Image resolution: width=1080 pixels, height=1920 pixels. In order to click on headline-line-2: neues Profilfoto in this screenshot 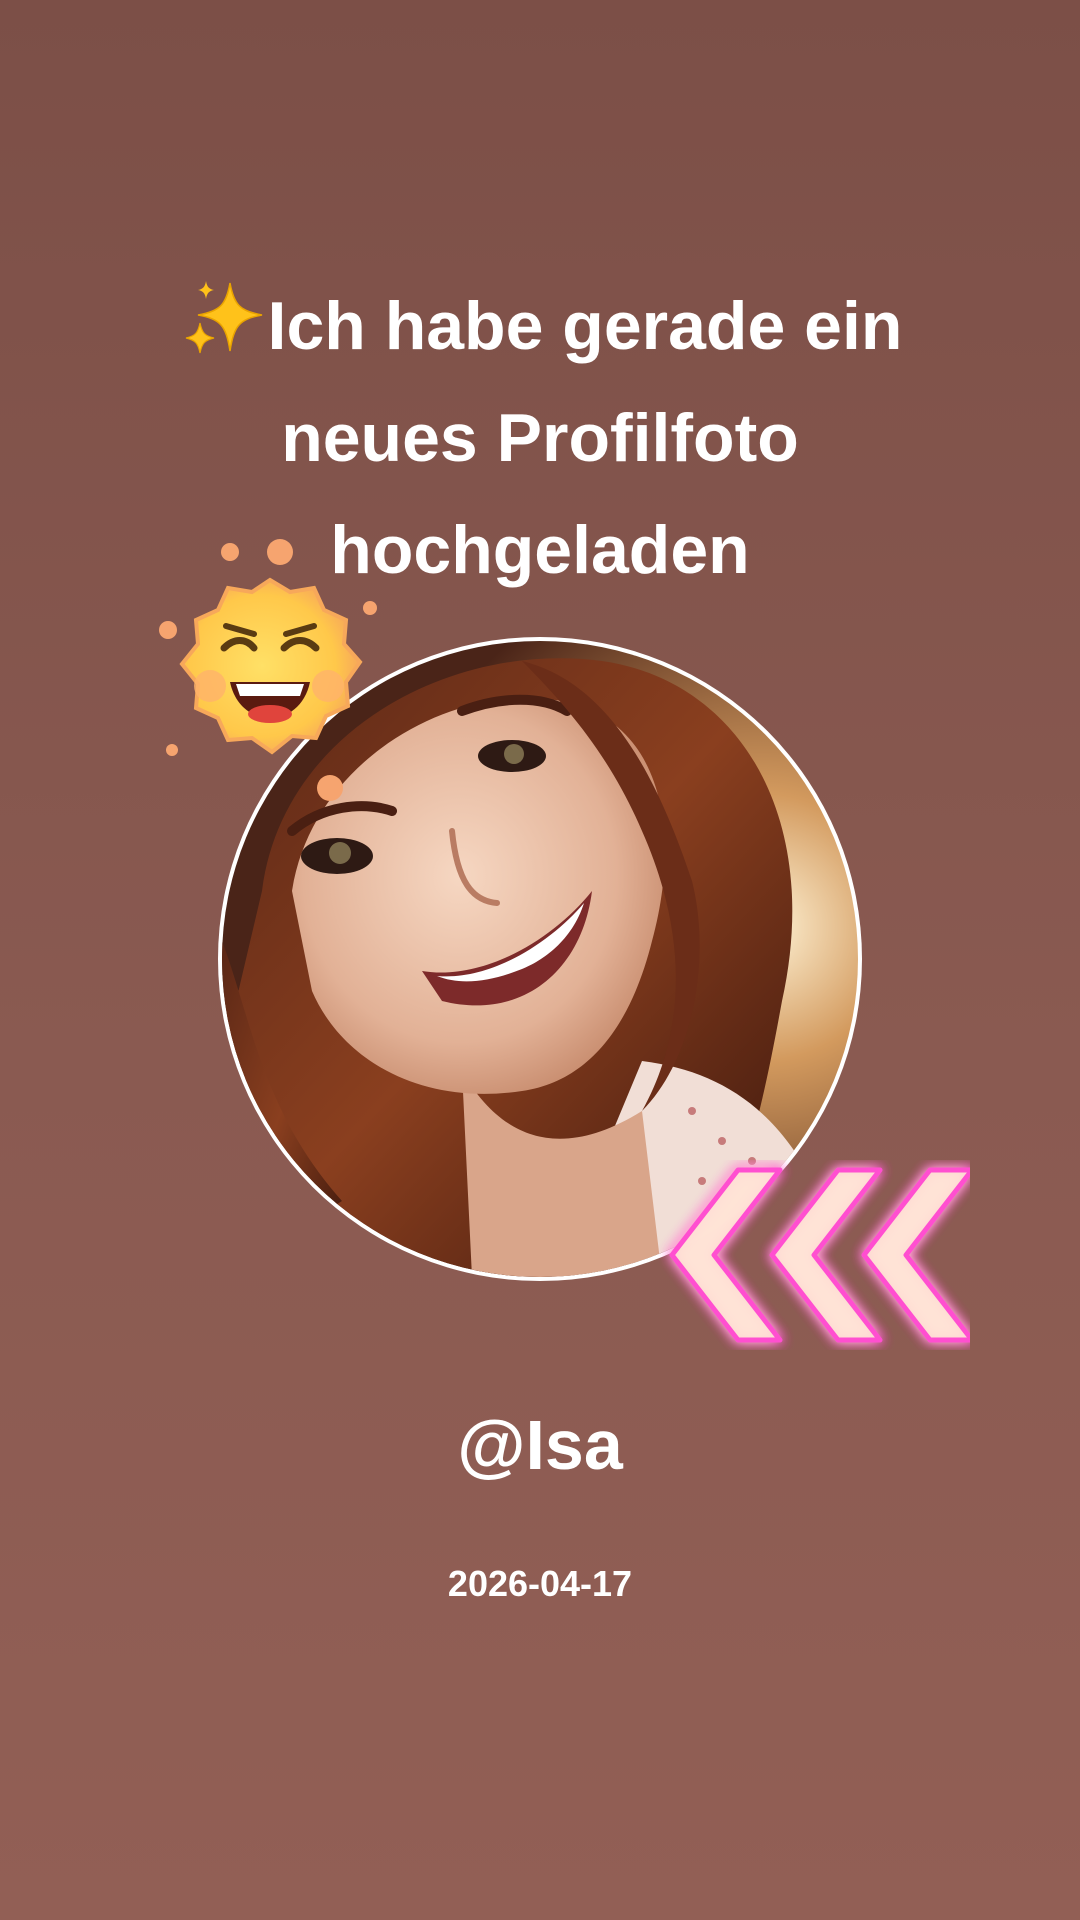, I will do `click(540, 438)`.